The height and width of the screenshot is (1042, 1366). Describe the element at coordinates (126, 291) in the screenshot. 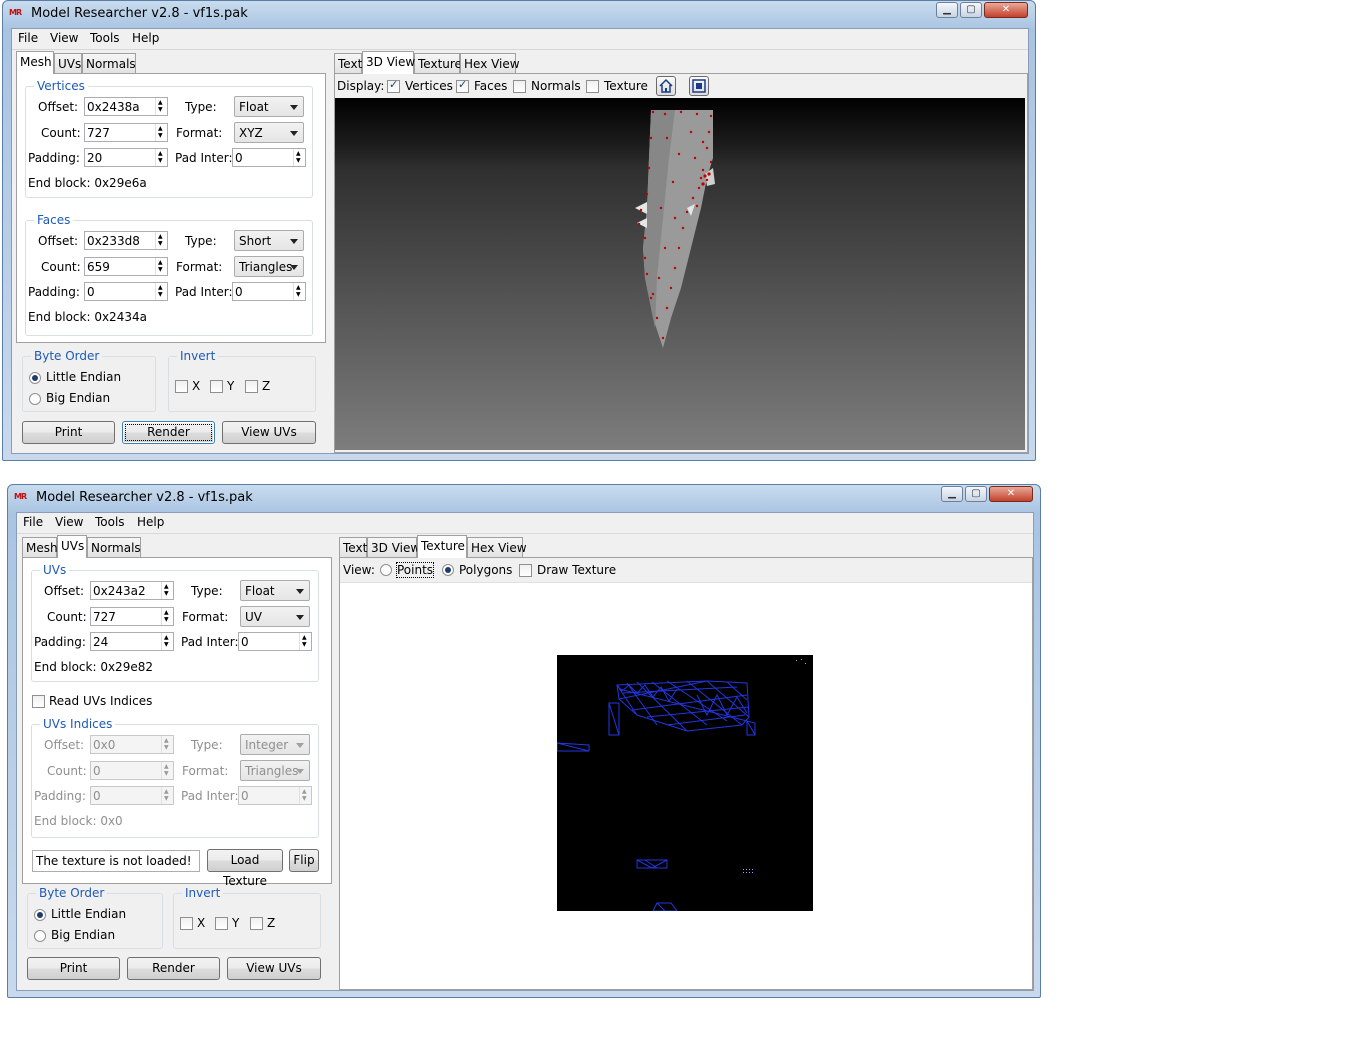

I see `faces-padding-input: 0 ▲ ▼` at that location.